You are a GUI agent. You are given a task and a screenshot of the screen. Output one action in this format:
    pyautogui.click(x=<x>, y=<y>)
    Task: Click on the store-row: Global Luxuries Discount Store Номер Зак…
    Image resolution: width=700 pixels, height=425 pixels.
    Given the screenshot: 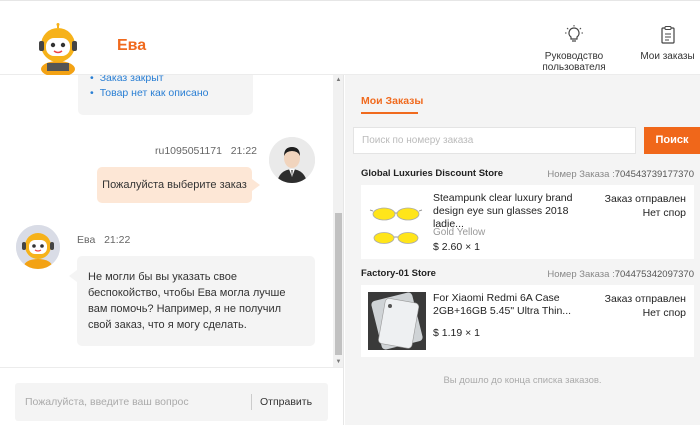 What is the action you would take?
    pyautogui.click(x=530, y=175)
    